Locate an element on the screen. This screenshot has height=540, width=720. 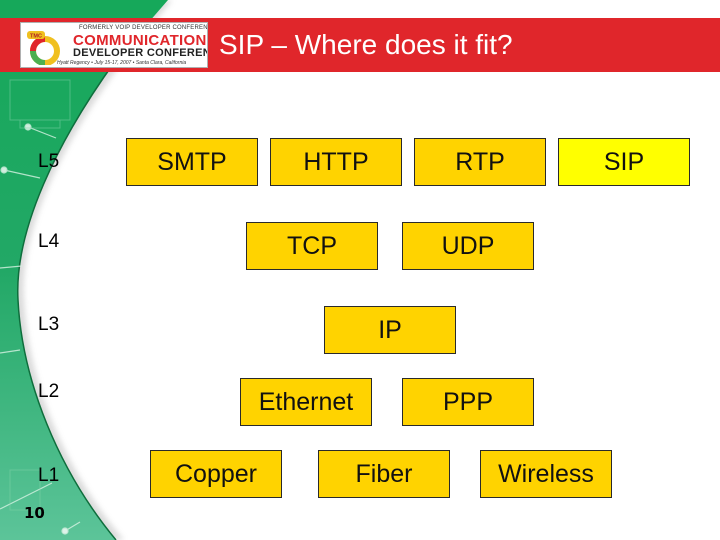
protocol-box-smtp: SMTP is located at coordinates (192, 162).